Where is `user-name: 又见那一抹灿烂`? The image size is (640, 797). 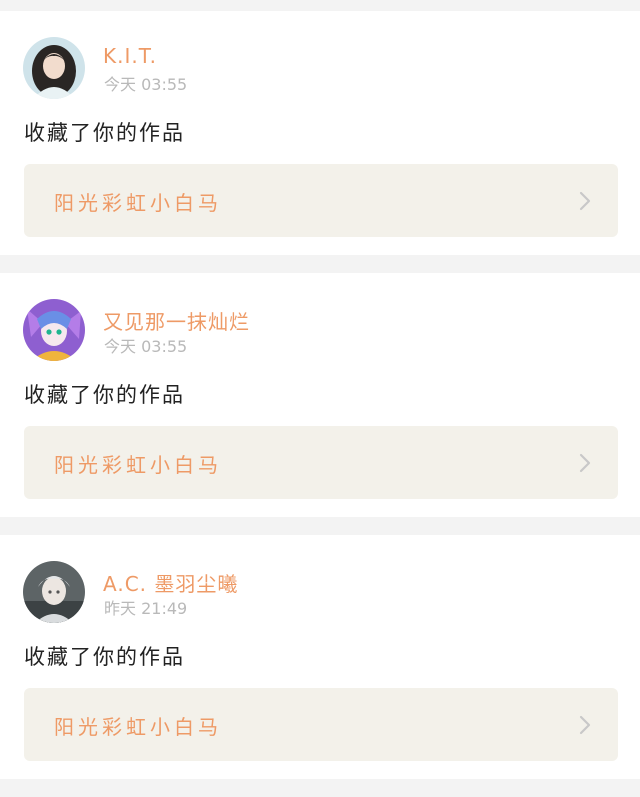 user-name: 又见那一抹灿烂 is located at coordinates (176, 320).